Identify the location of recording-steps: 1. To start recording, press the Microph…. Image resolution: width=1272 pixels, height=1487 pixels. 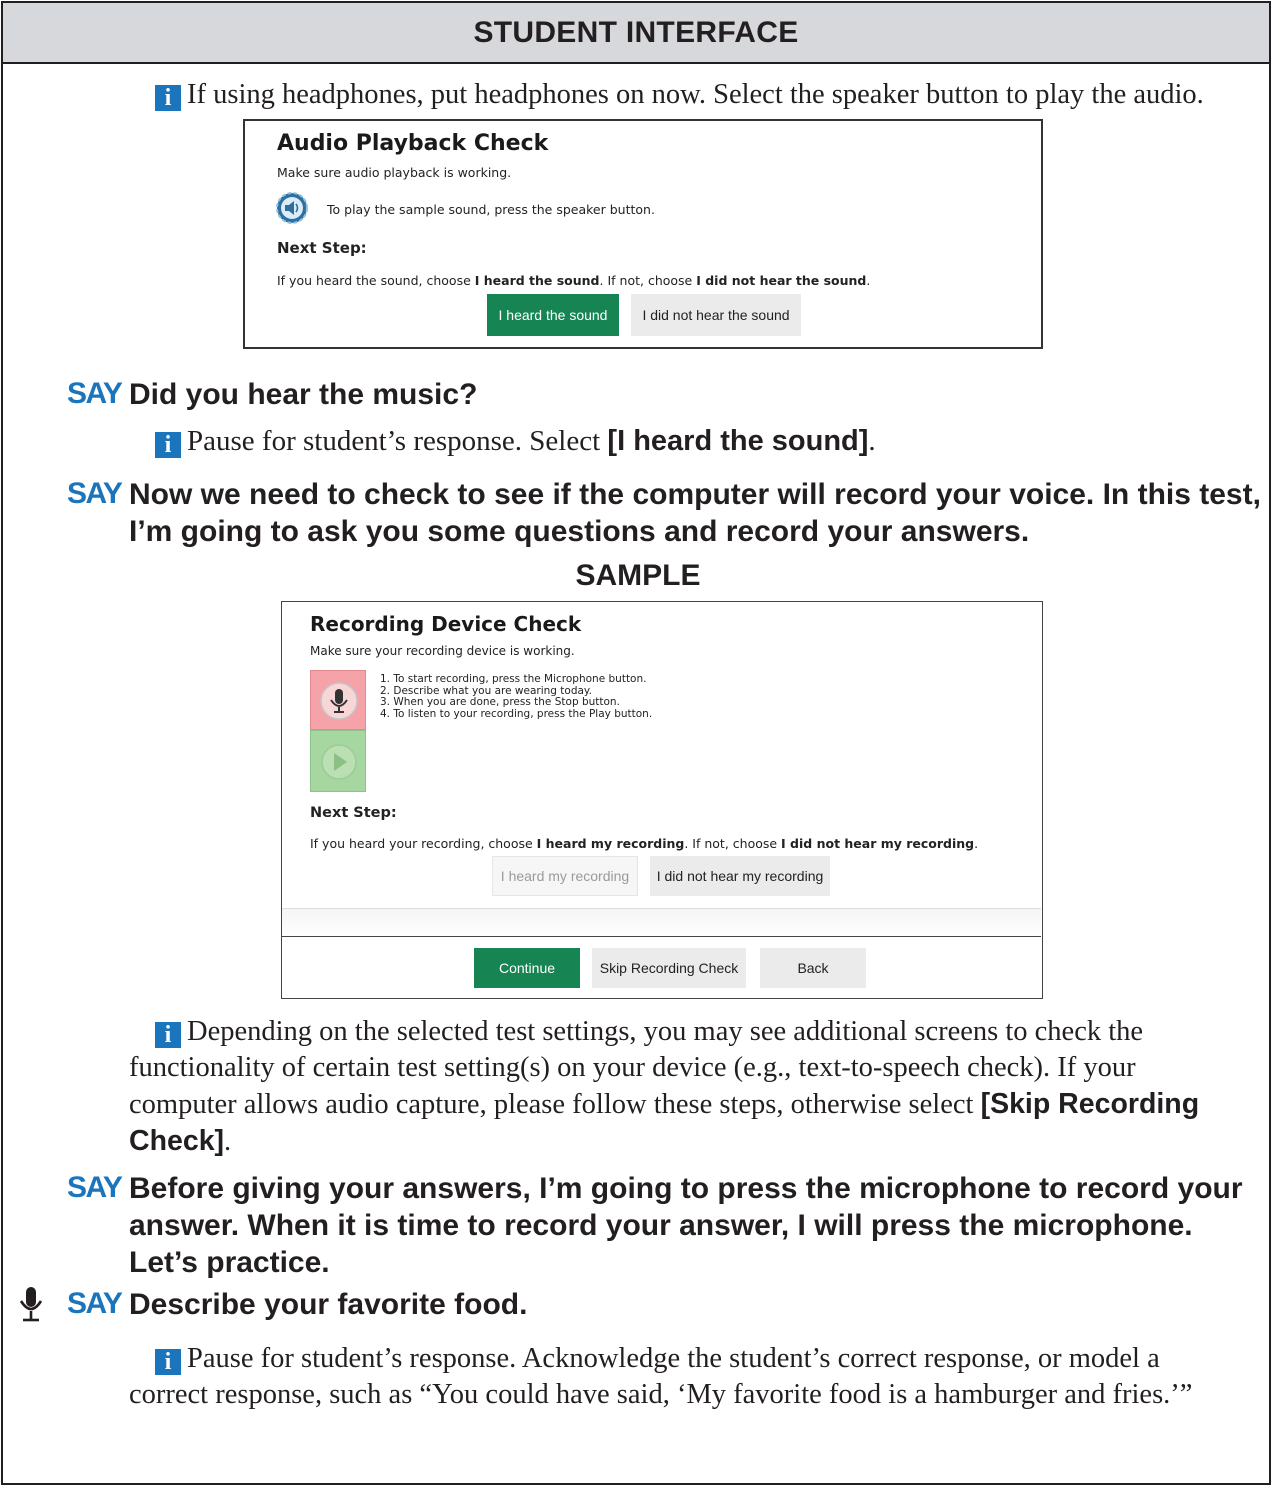
(516, 696).